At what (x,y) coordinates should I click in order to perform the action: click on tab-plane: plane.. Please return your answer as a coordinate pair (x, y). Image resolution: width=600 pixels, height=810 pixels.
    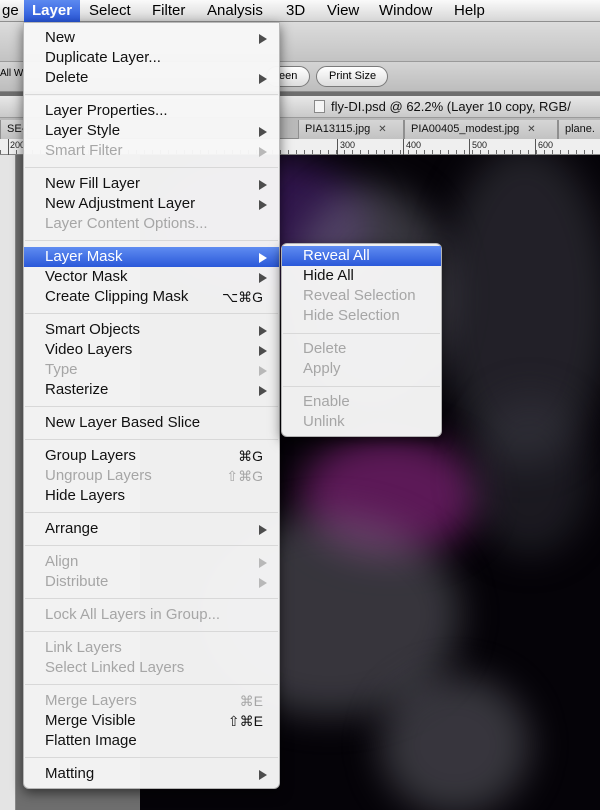
    Looking at the image, I should click on (579, 129).